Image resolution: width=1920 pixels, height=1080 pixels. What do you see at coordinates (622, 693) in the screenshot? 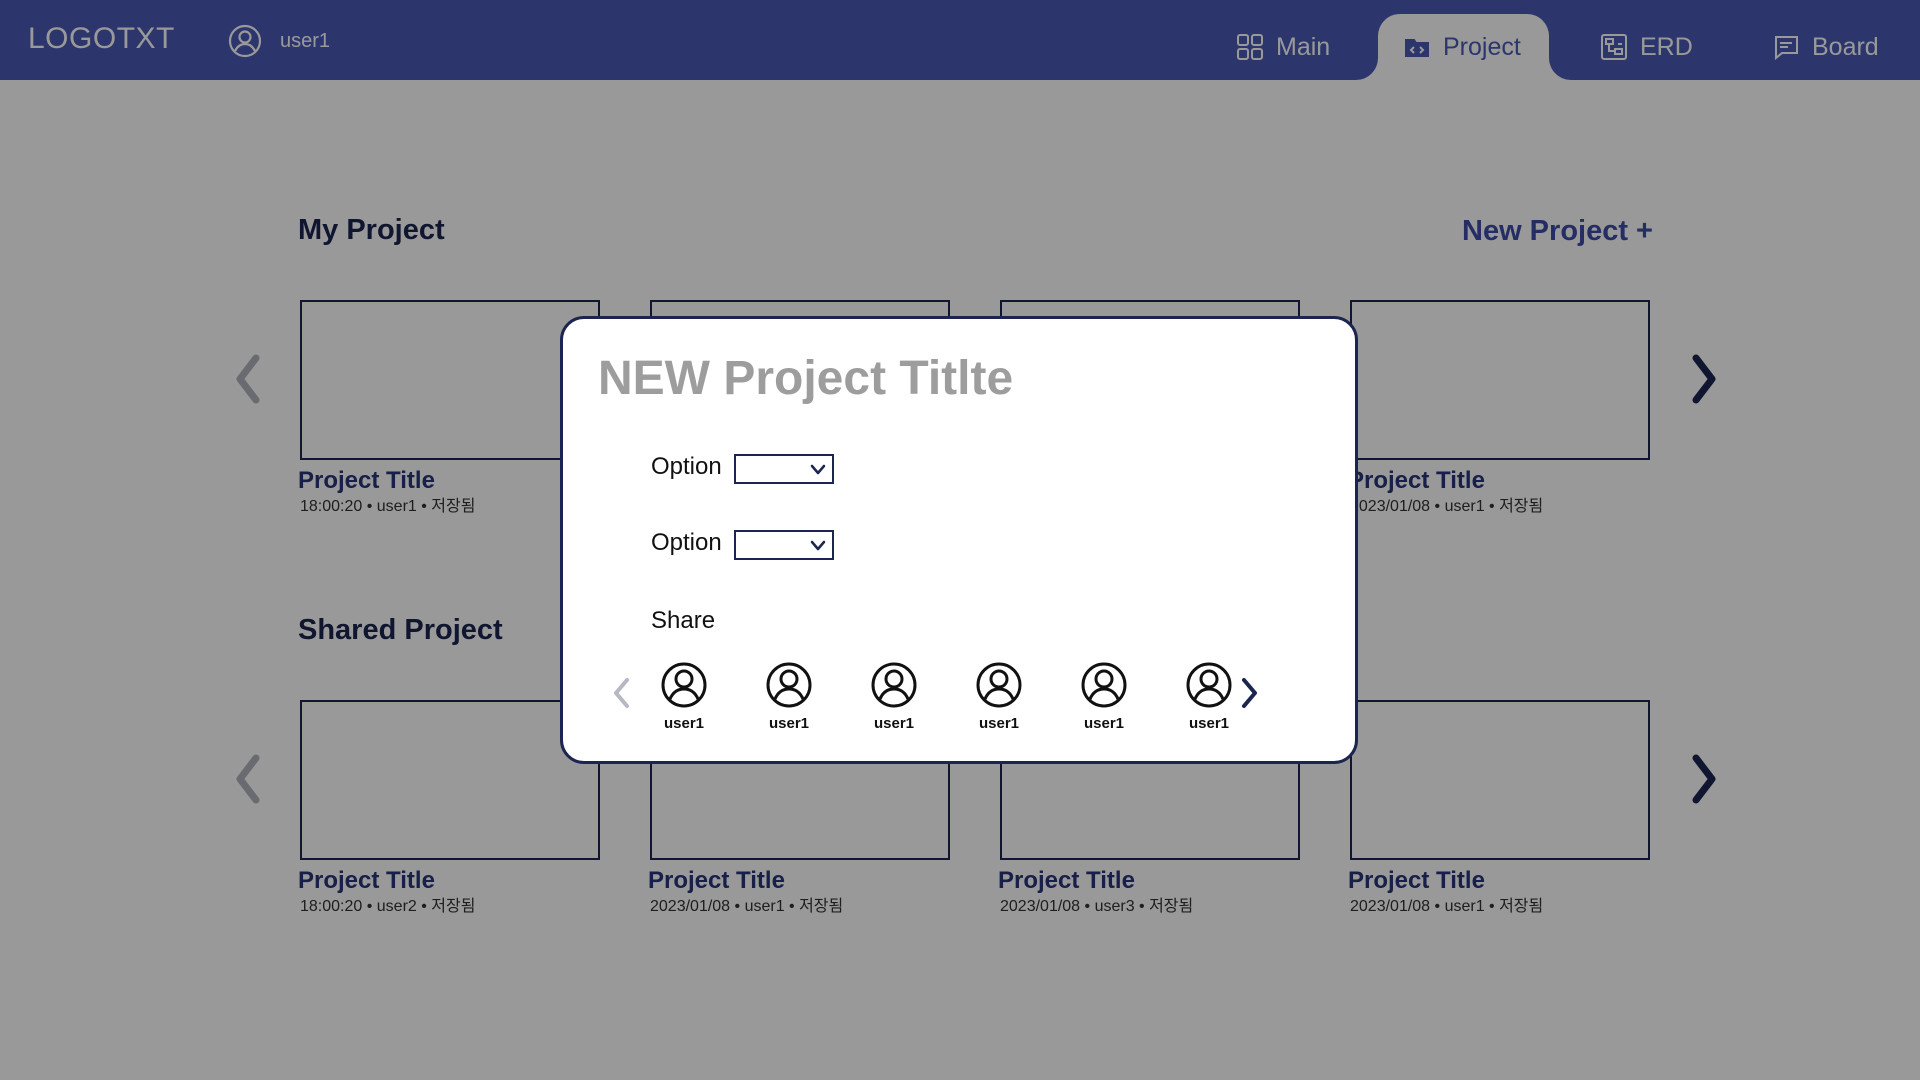
I see `share-prev-arrow` at bounding box center [622, 693].